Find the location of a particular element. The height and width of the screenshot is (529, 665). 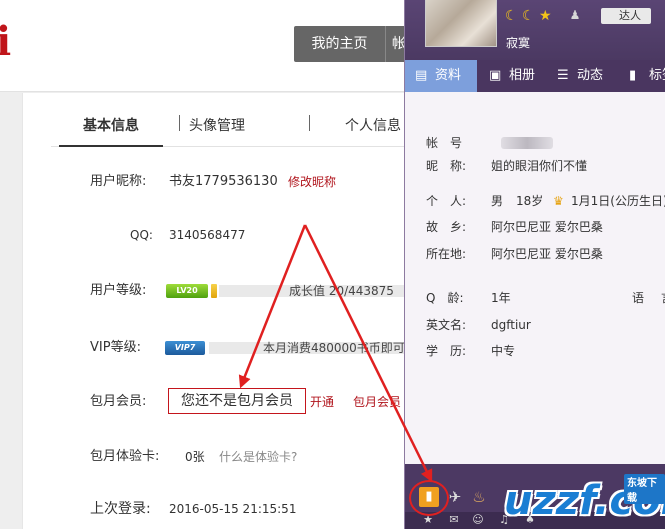

hometown-value: 阿尔巴尼亚 爱尔巴桑 is located at coordinates (547, 227).